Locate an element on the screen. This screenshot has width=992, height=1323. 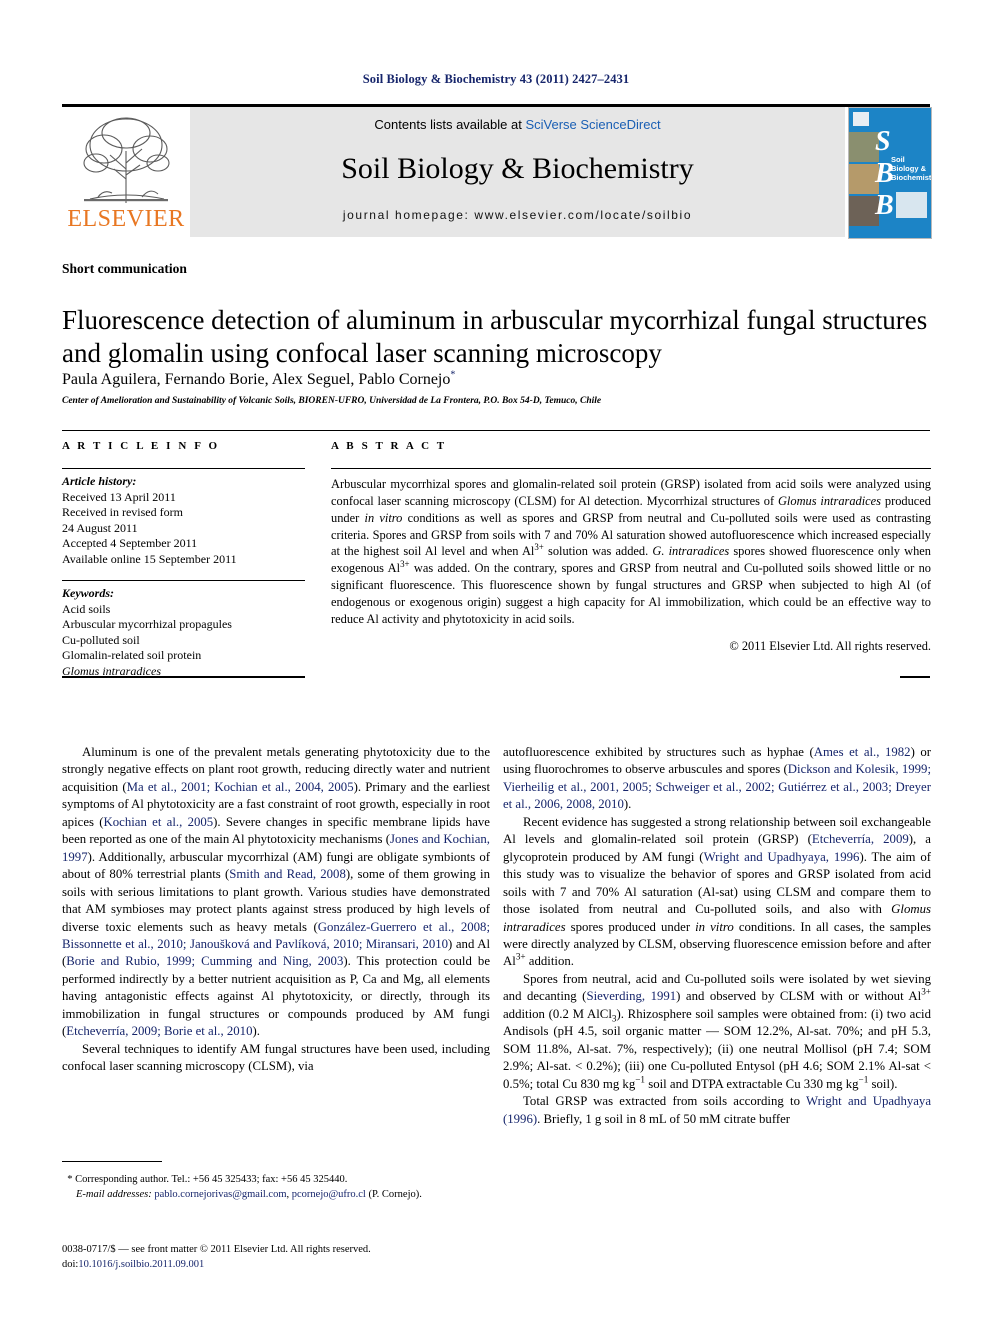
abstract-bottom-rule is located at coordinates (915, 677).